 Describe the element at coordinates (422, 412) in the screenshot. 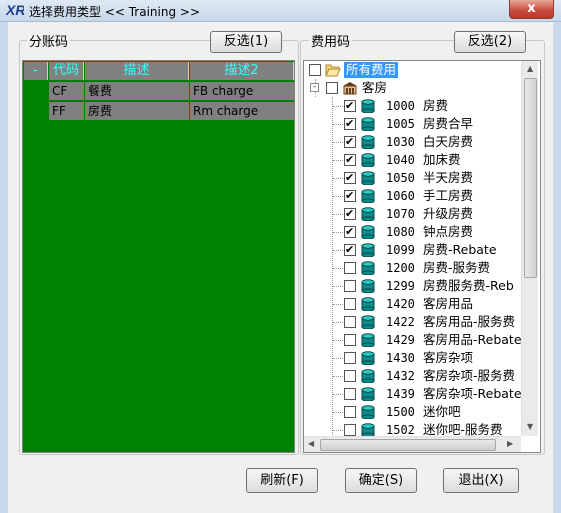

I see `tree-item-node: 1500 迷你吧` at that location.